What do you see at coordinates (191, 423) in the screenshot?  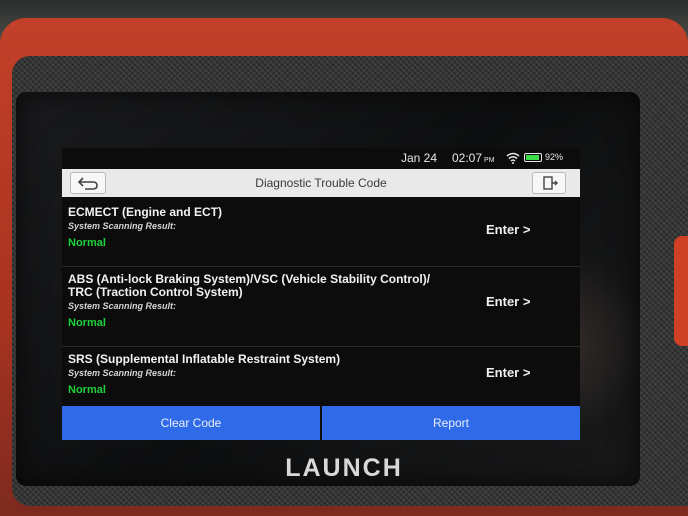 I see `clear-code-button: Clear Code` at bounding box center [191, 423].